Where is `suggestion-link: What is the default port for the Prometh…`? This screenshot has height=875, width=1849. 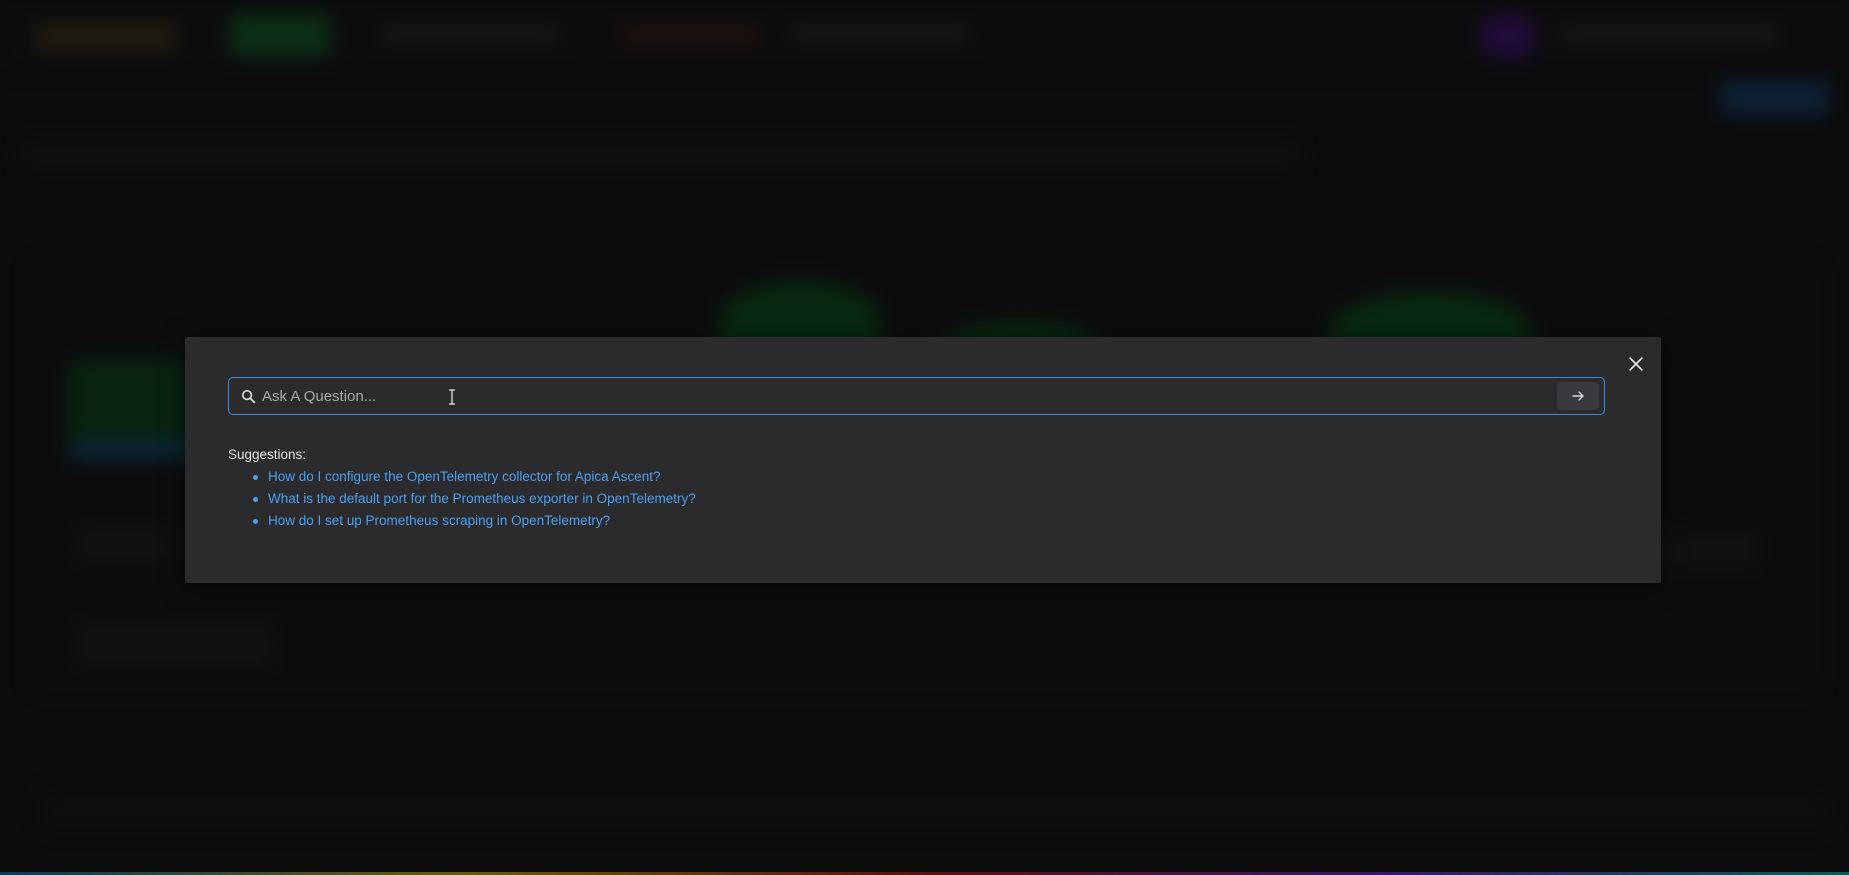 suggestion-link: What is the default port for the Prometh… is located at coordinates (474, 499).